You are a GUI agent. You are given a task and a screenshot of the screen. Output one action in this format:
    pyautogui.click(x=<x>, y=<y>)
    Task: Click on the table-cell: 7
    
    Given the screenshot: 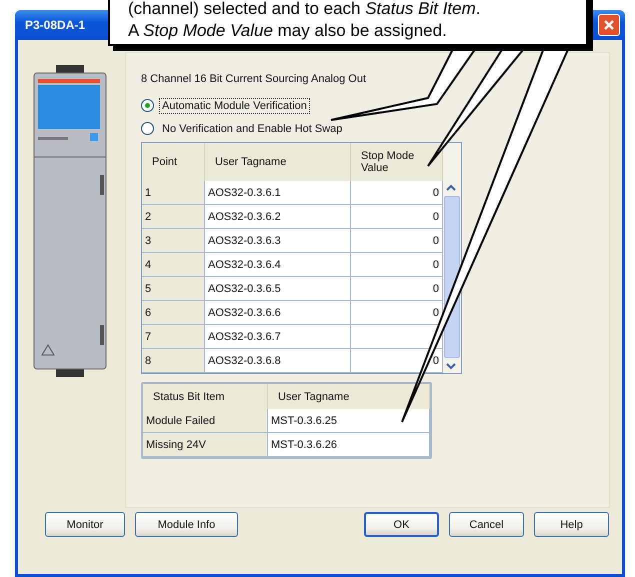 What is the action you would take?
    pyautogui.click(x=173, y=337)
    